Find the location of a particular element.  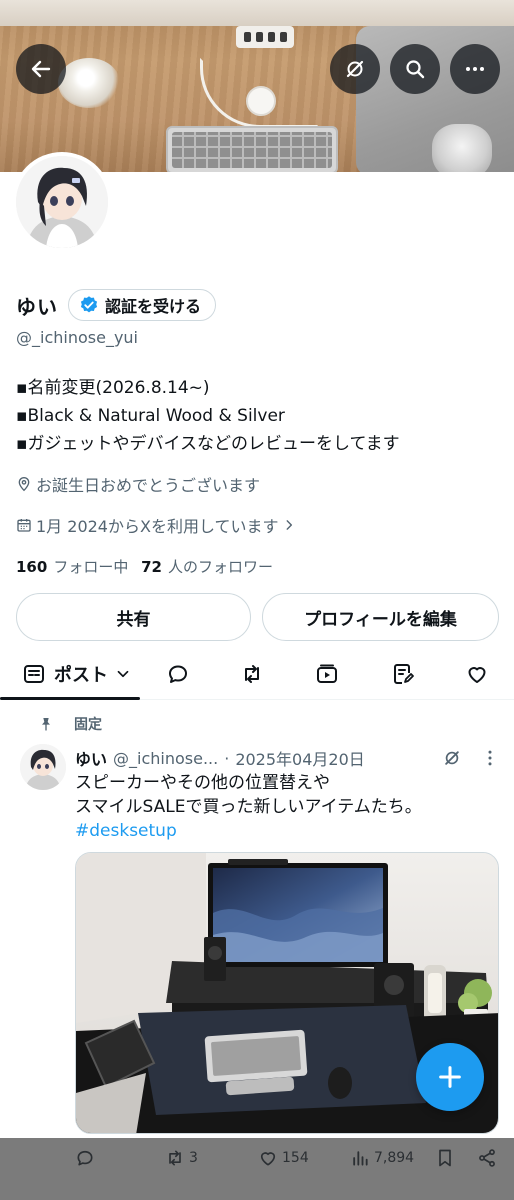

share-button: 共有 is located at coordinates (133, 617).